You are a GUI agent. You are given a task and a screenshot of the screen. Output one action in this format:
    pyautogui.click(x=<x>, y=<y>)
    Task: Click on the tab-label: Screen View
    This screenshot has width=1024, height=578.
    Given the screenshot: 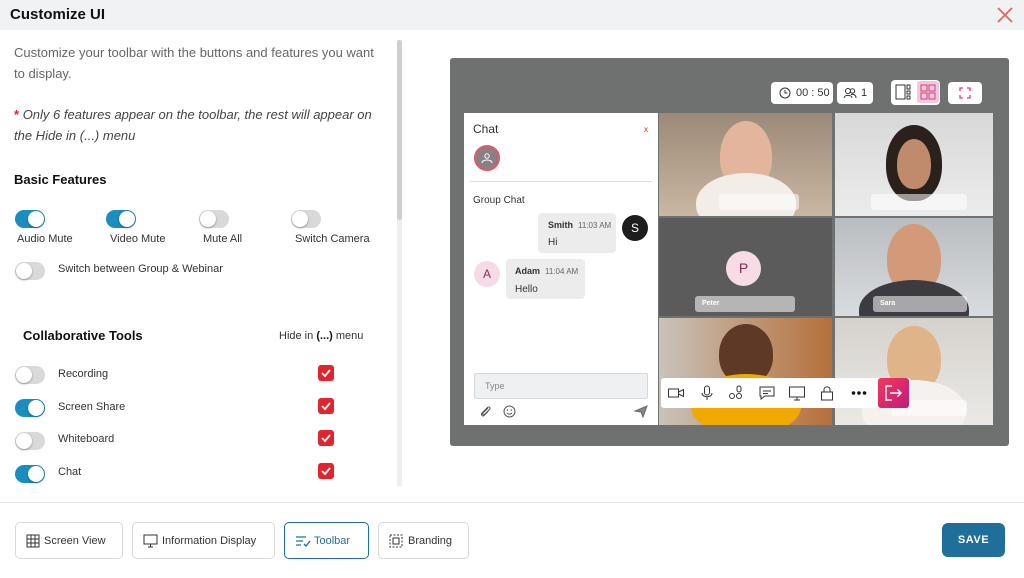 What is the action you would take?
    pyautogui.click(x=75, y=541)
    